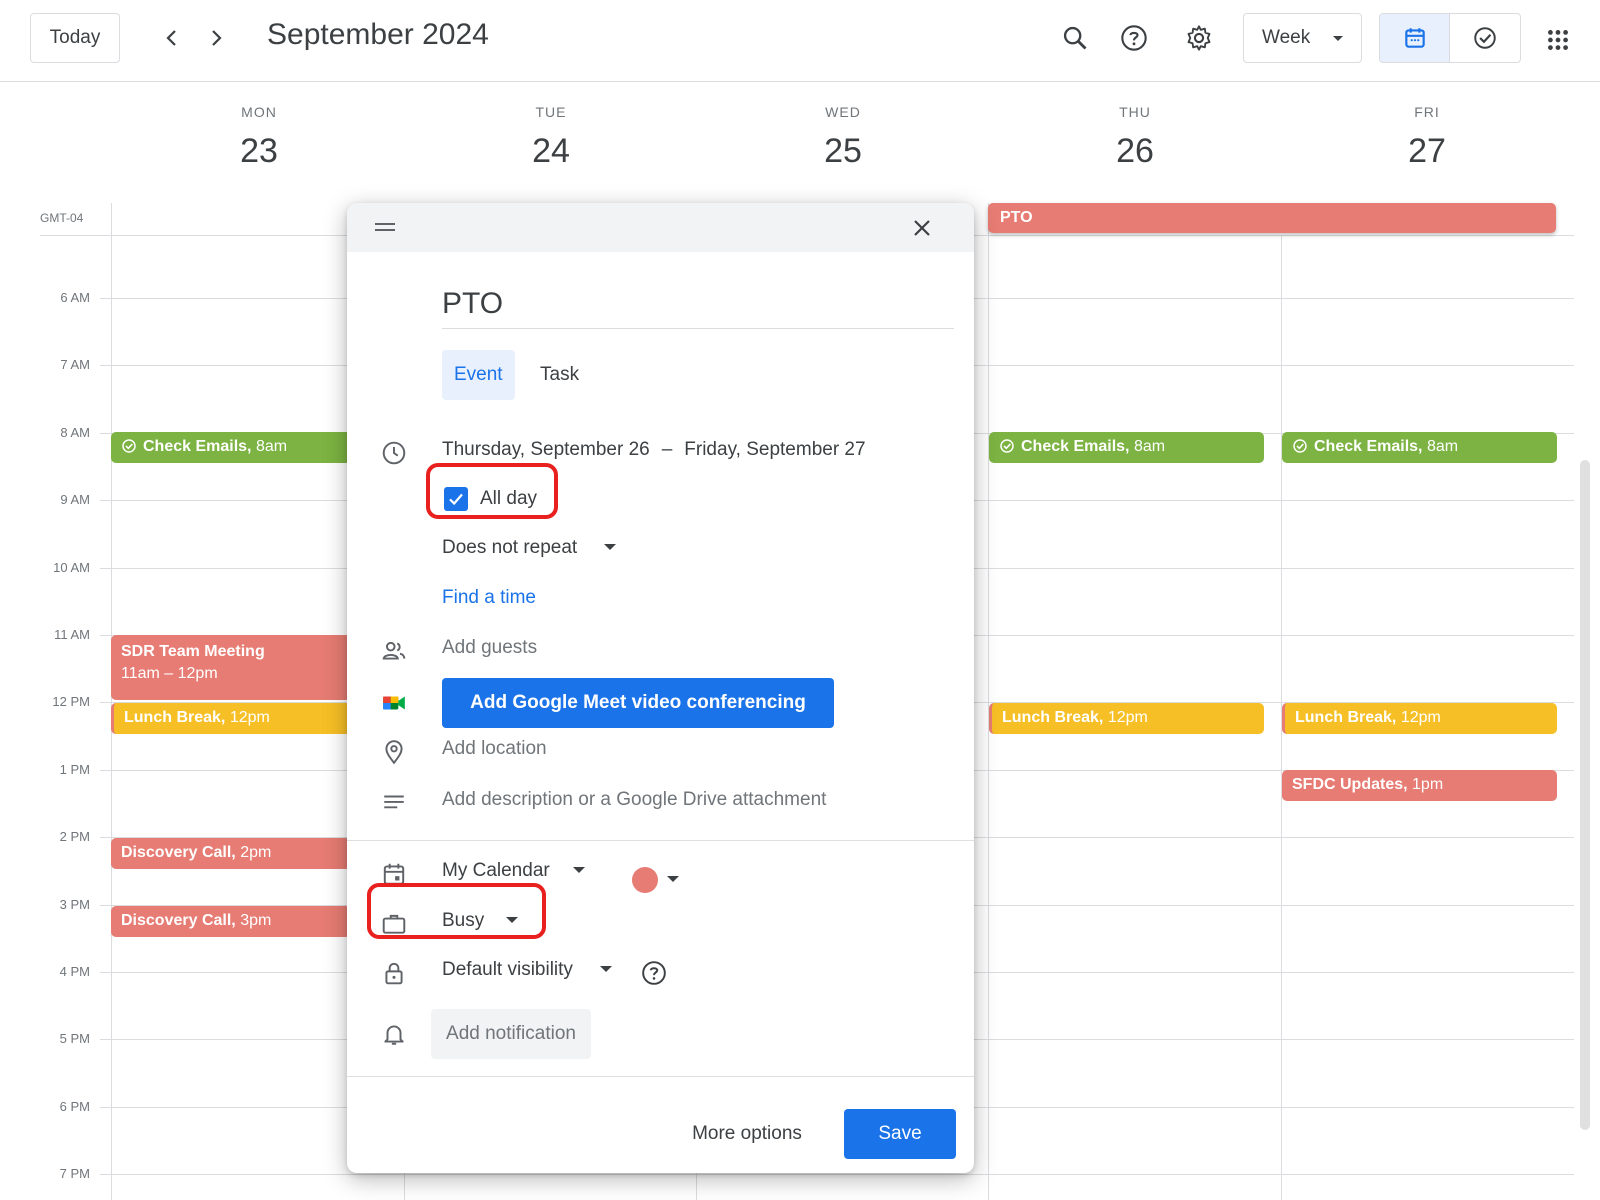 The image size is (1600, 1200). Describe the element at coordinates (1585, 795) in the screenshot. I see `scrollbar` at that location.